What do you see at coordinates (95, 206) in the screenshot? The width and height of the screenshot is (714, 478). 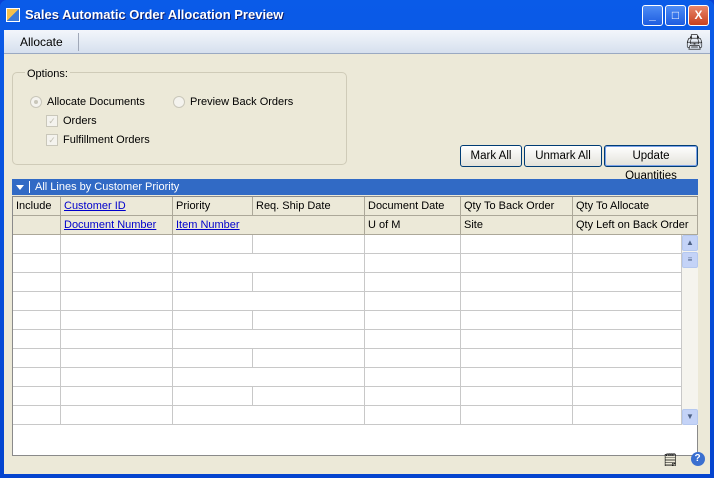 I see `header-label: Customer ID` at bounding box center [95, 206].